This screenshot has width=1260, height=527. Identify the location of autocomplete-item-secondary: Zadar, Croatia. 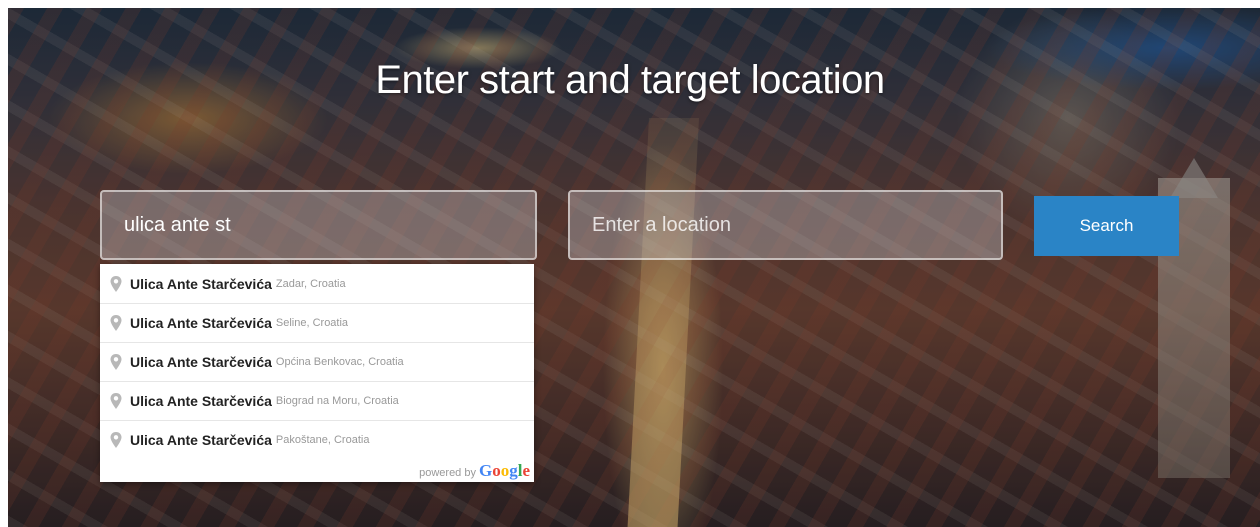
(310, 283).